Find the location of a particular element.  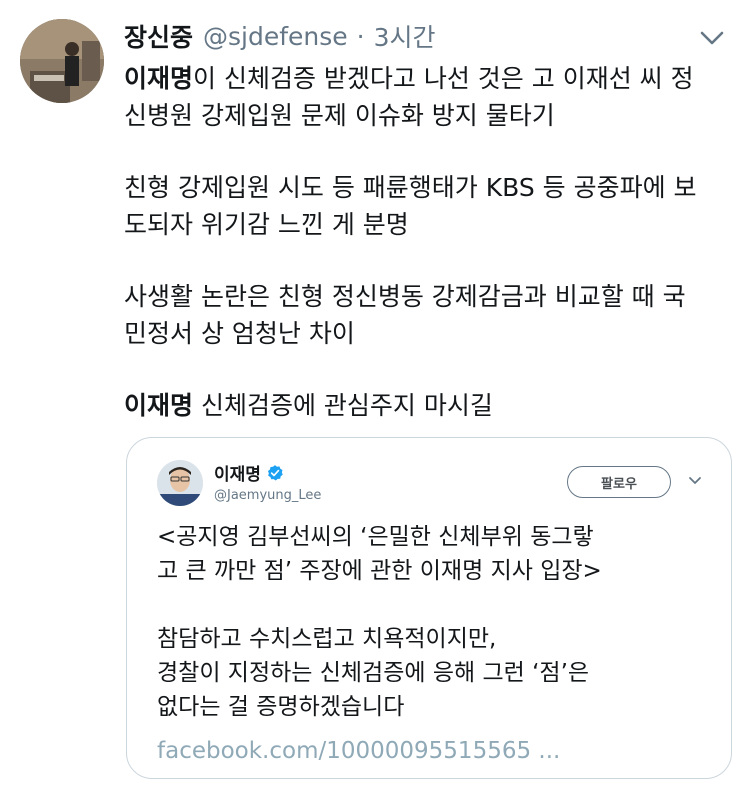

quoted-name-row: 이재명 is located at coordinates (249, 472).